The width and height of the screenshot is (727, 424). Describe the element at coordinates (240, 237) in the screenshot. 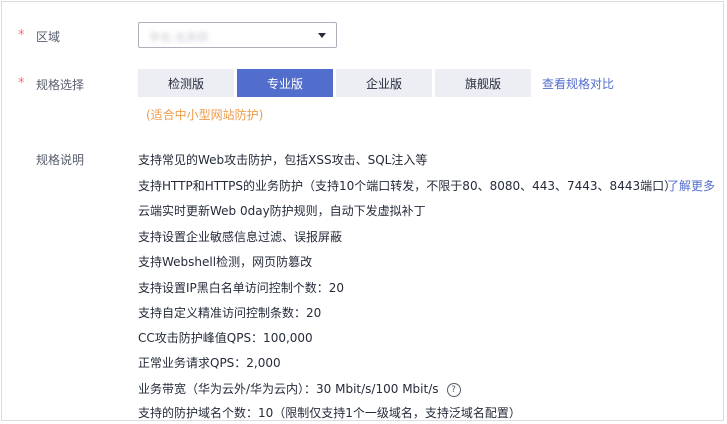

I see `spec-item: 支持设置企业敏感信息过滤、误报屏蔽` at that location.